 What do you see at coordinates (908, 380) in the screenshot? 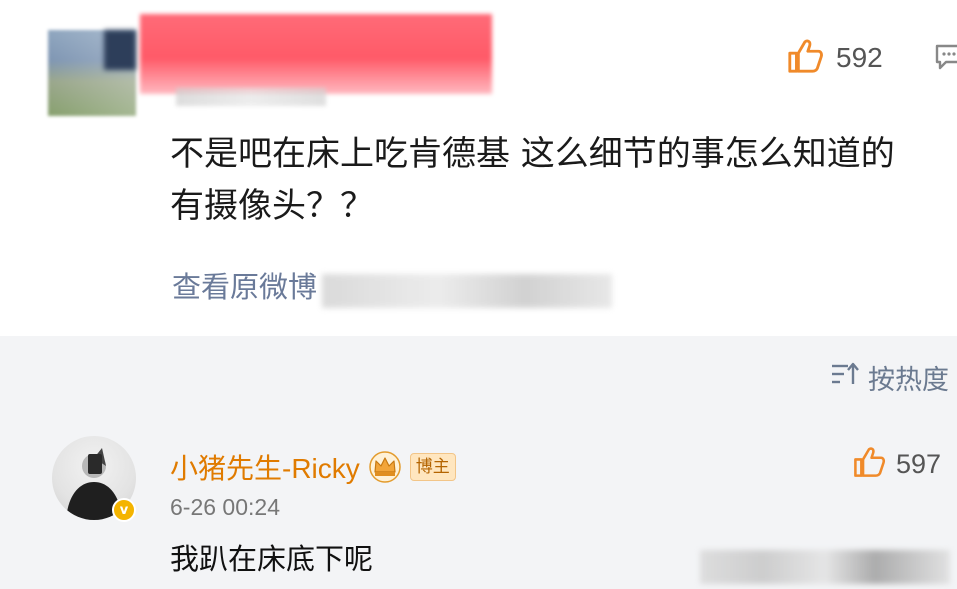
I see `sort-label: 按热度` at bounding box center [908, 380].